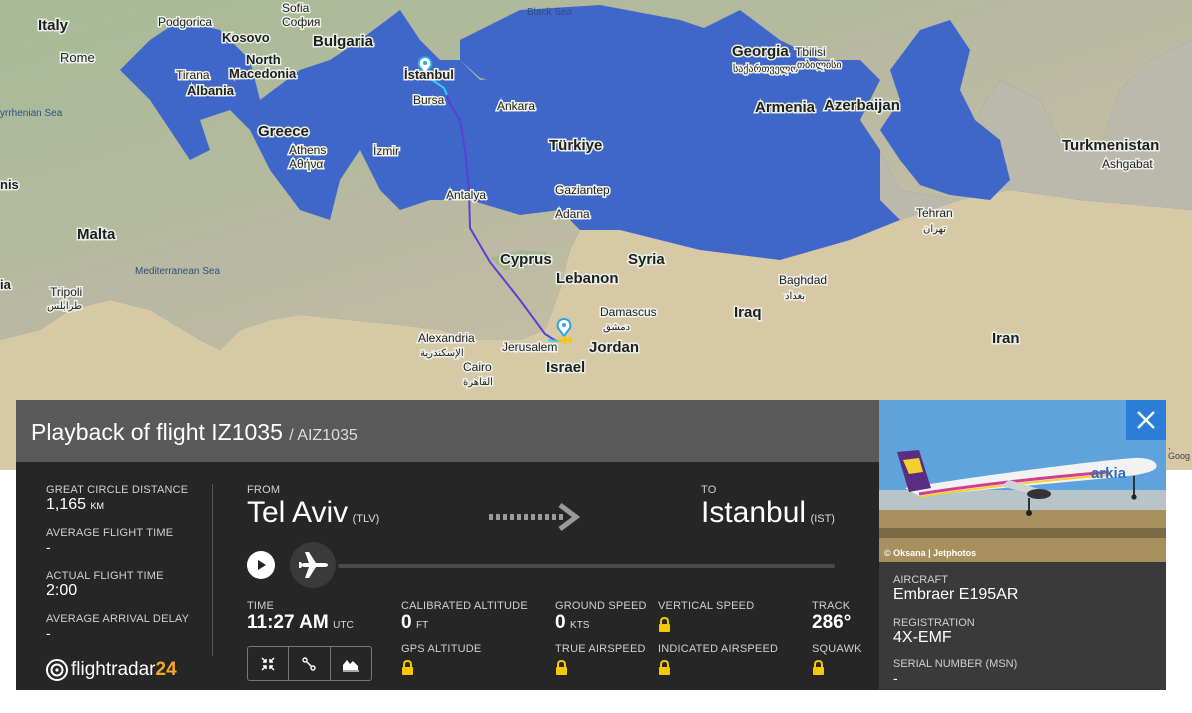 The image size is (1192, 713). Describe the element at coordinates (1109, 473) in the screenshot. I see `airline-livery-text: arkia` at that location.